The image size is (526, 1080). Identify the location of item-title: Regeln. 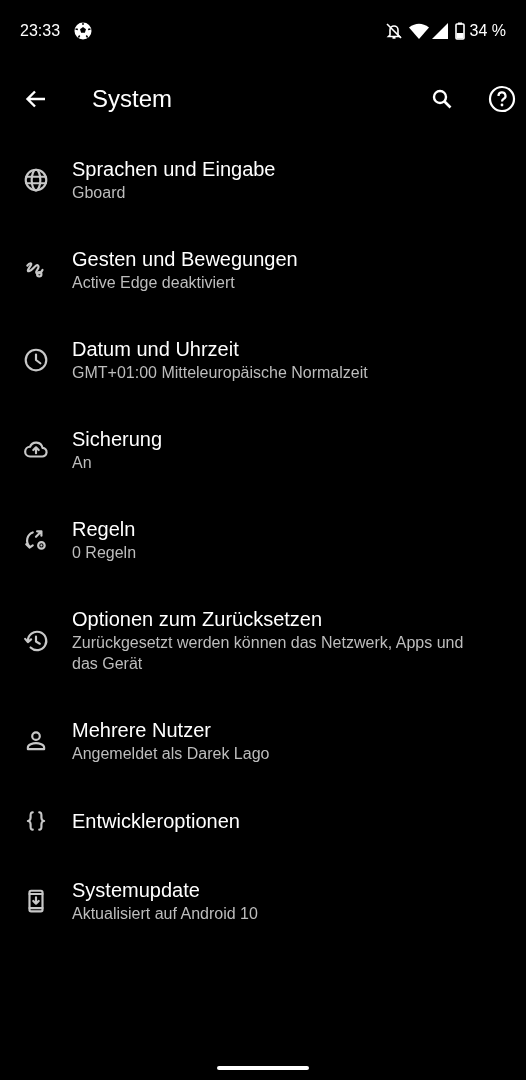
(104, 529).